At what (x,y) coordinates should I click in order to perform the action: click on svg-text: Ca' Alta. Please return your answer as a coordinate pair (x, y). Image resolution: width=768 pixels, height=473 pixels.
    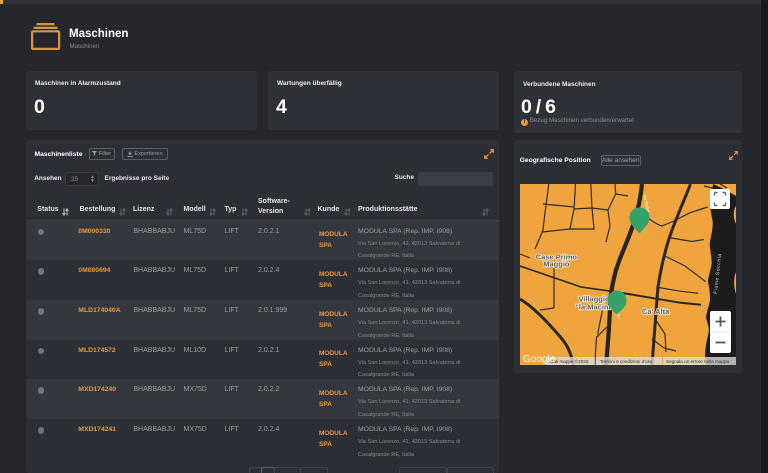
    Looking at the image, I should click on (656, 311).